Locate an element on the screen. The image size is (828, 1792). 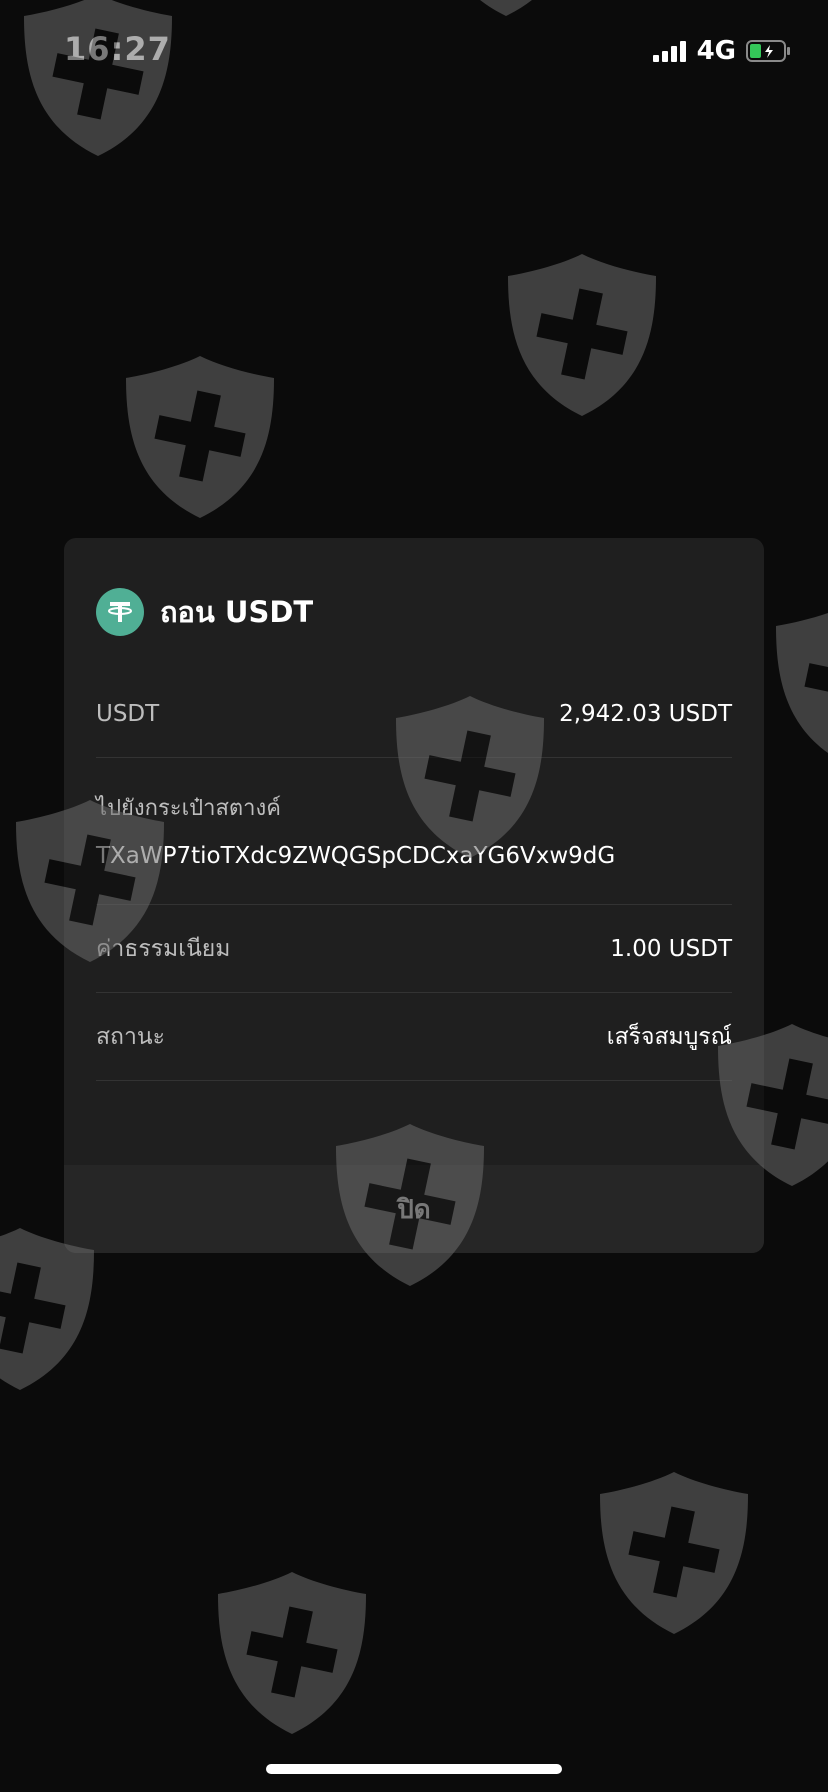
detail-row-amount: USDT 2,942.03 USDT is located at coordinates (414, 714).